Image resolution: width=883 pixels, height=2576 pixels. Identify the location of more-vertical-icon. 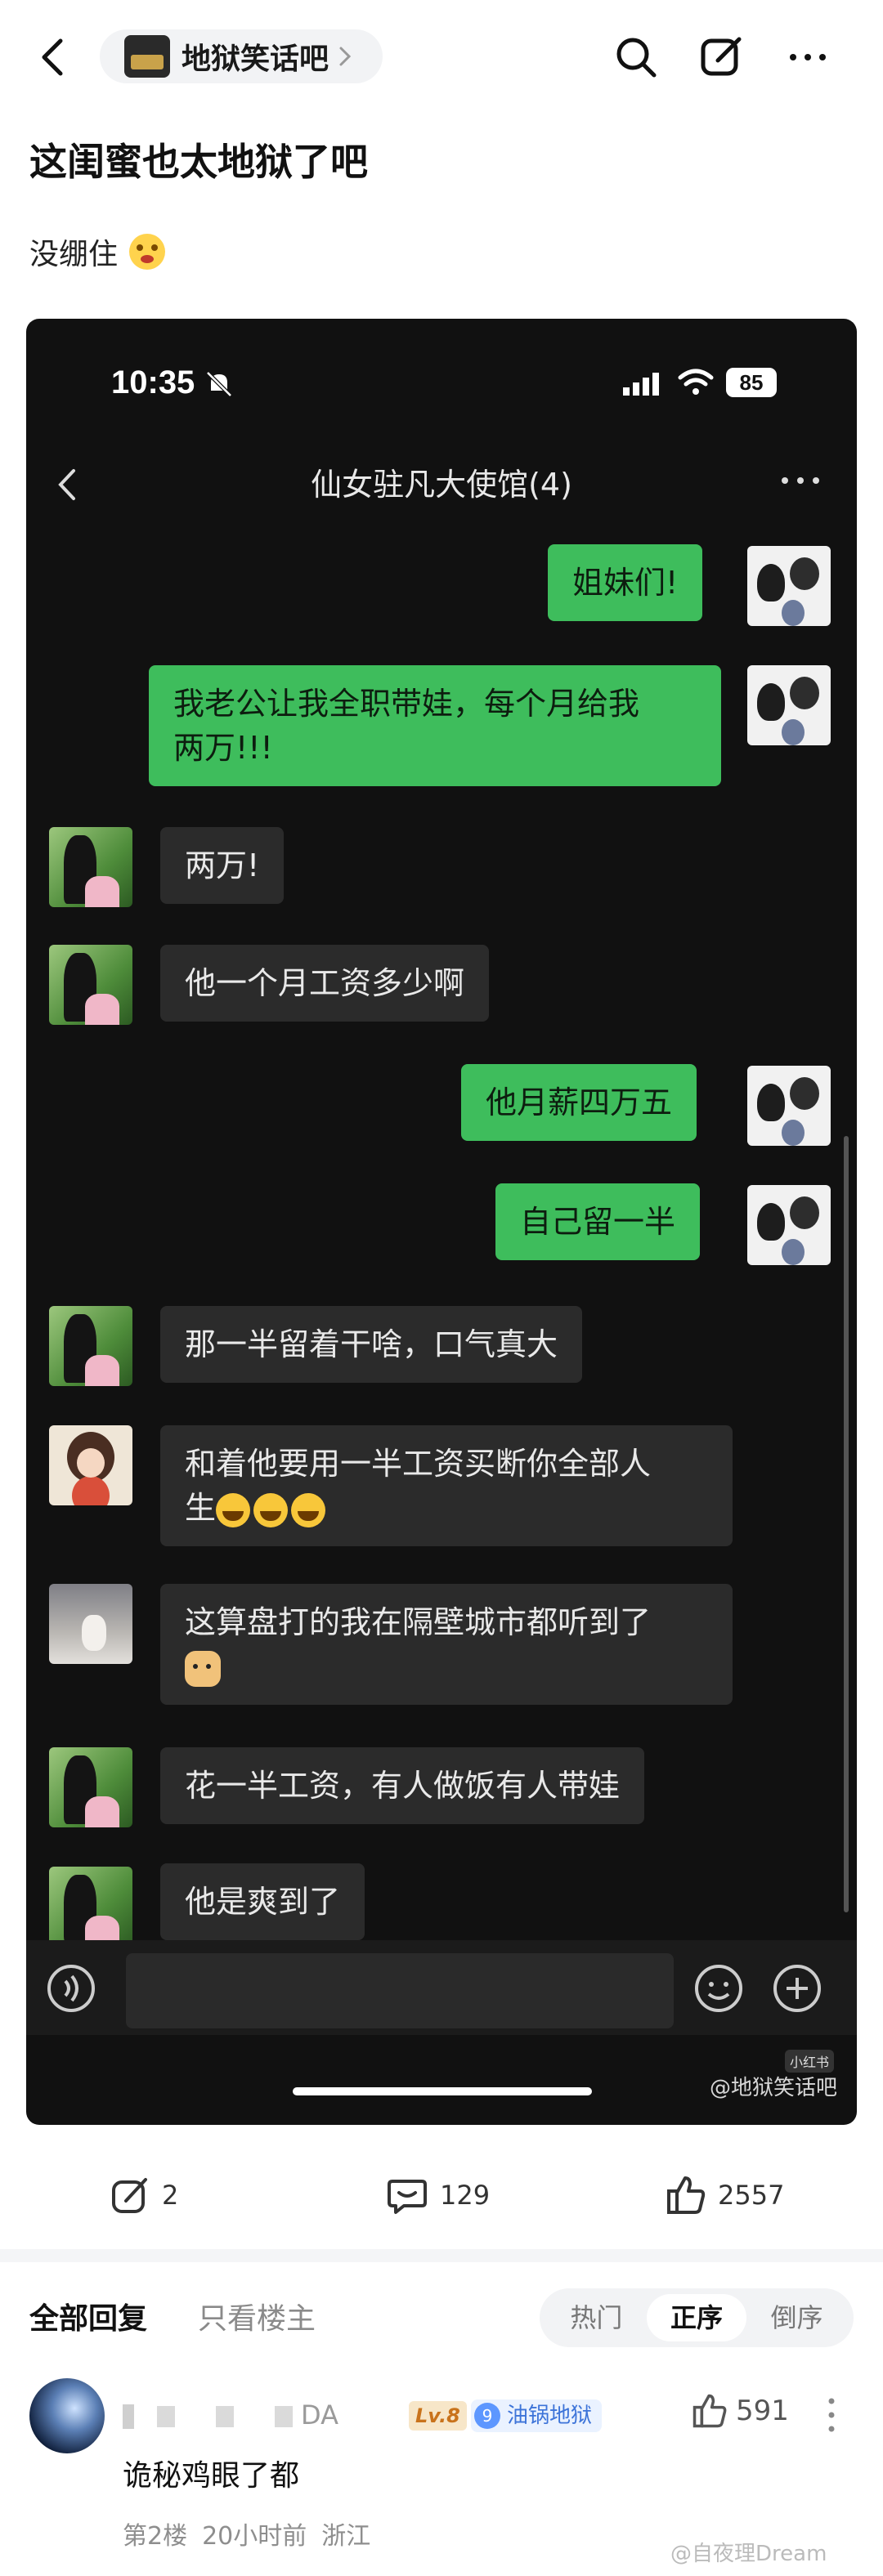
(831, 2415).